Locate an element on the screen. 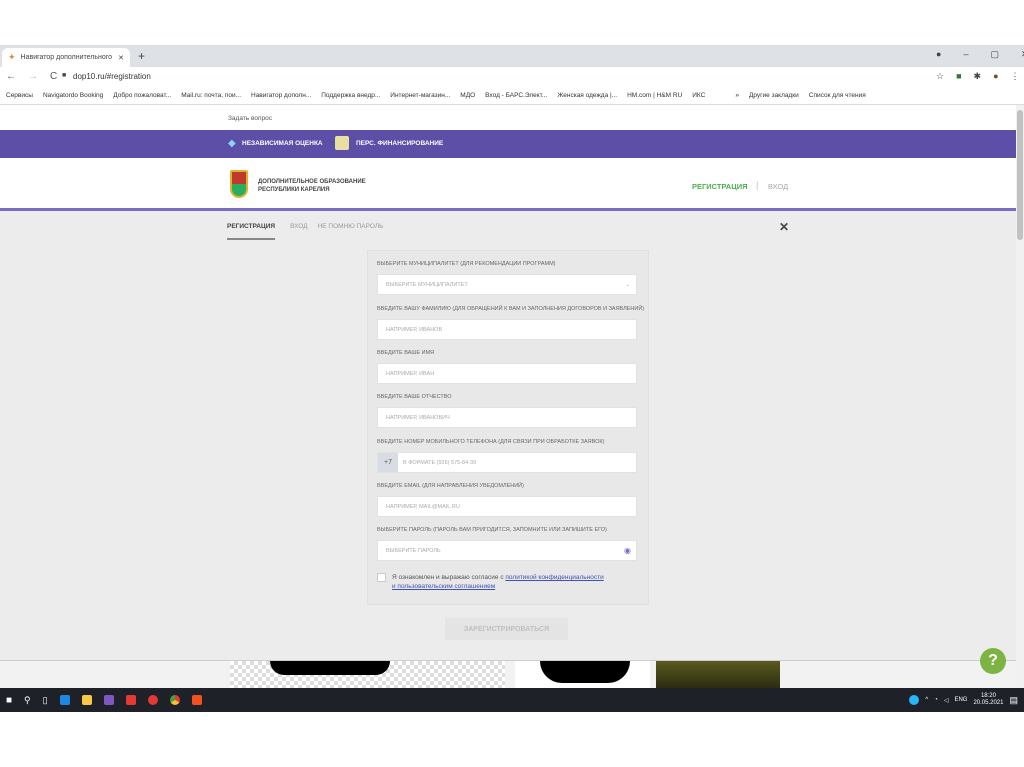 This screenshot has height=767, width=1024. password-placeholder: Выберите пароль is located at coordinates (413, 550).